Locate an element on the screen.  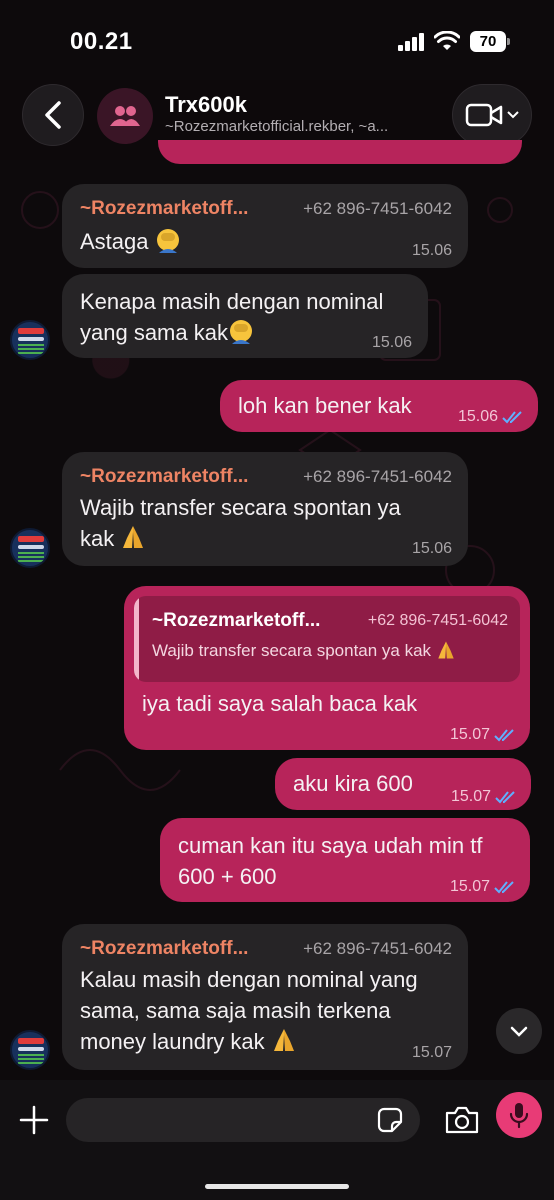
quoted-text: Wajib transfer secara spontan ya kak is located at coordinates (304, 650).